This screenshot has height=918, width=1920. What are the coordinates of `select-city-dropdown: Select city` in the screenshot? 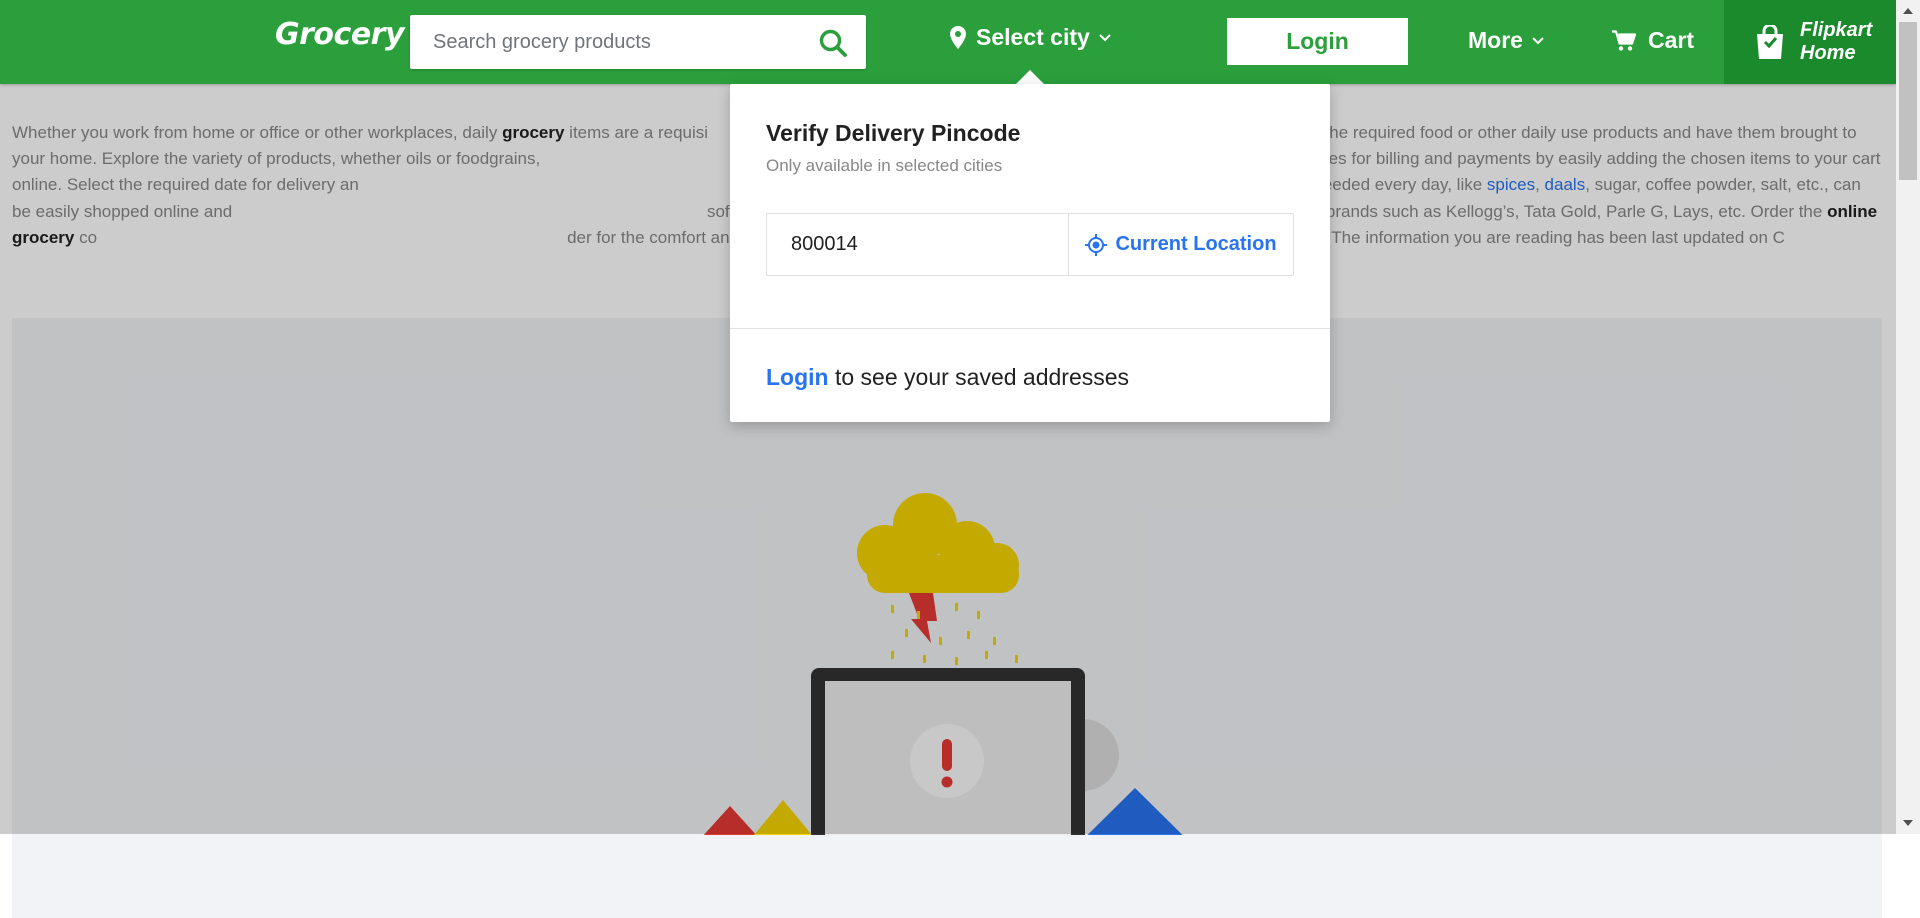 It's located at (1031, 37).